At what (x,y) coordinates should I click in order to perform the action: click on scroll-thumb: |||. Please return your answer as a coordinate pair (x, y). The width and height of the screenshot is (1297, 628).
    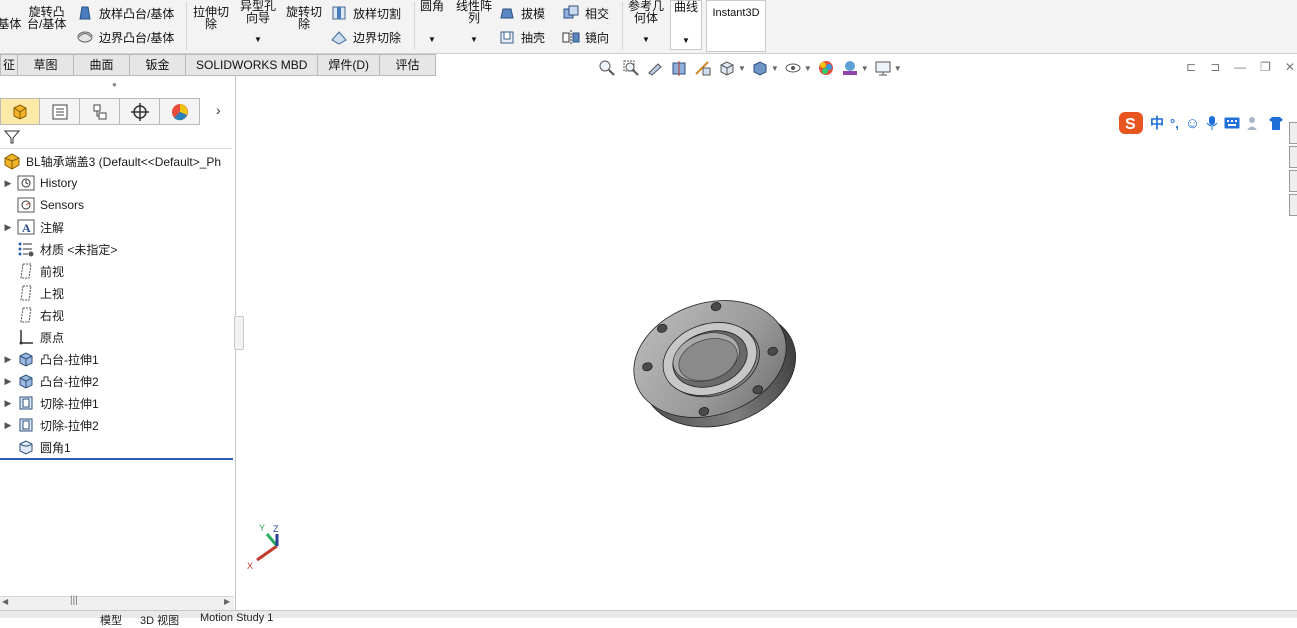
    Looking at the image, I should click on (74, 600).